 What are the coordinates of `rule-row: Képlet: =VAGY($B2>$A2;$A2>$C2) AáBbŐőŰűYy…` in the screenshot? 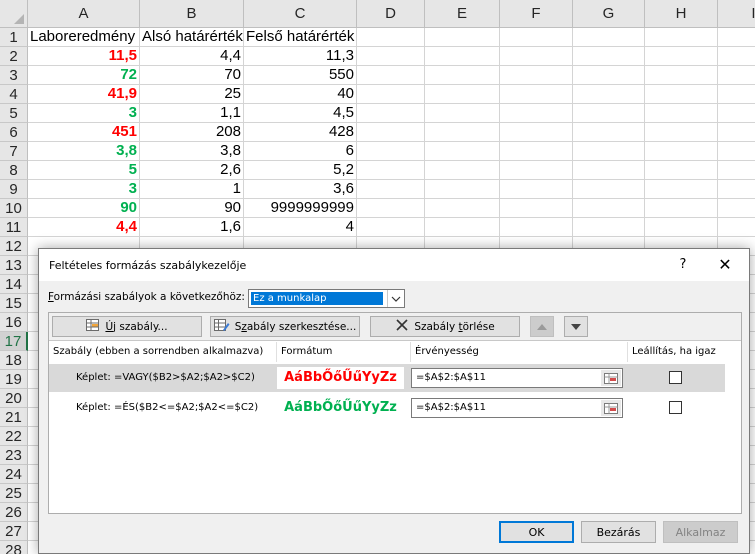 It's located at (387, 378).